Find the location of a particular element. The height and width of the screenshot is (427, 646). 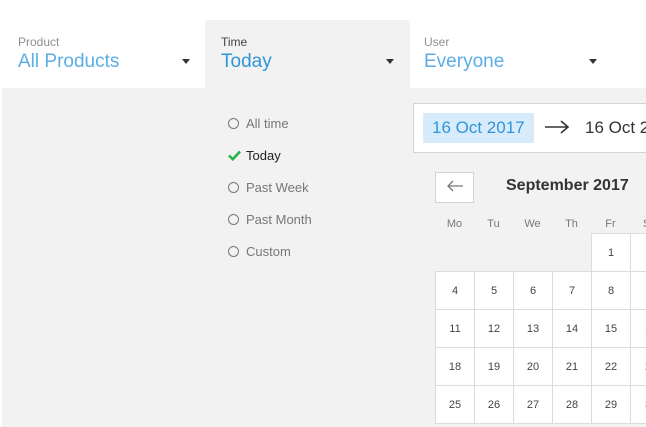

check-icon is located at coordinates (235, 155).